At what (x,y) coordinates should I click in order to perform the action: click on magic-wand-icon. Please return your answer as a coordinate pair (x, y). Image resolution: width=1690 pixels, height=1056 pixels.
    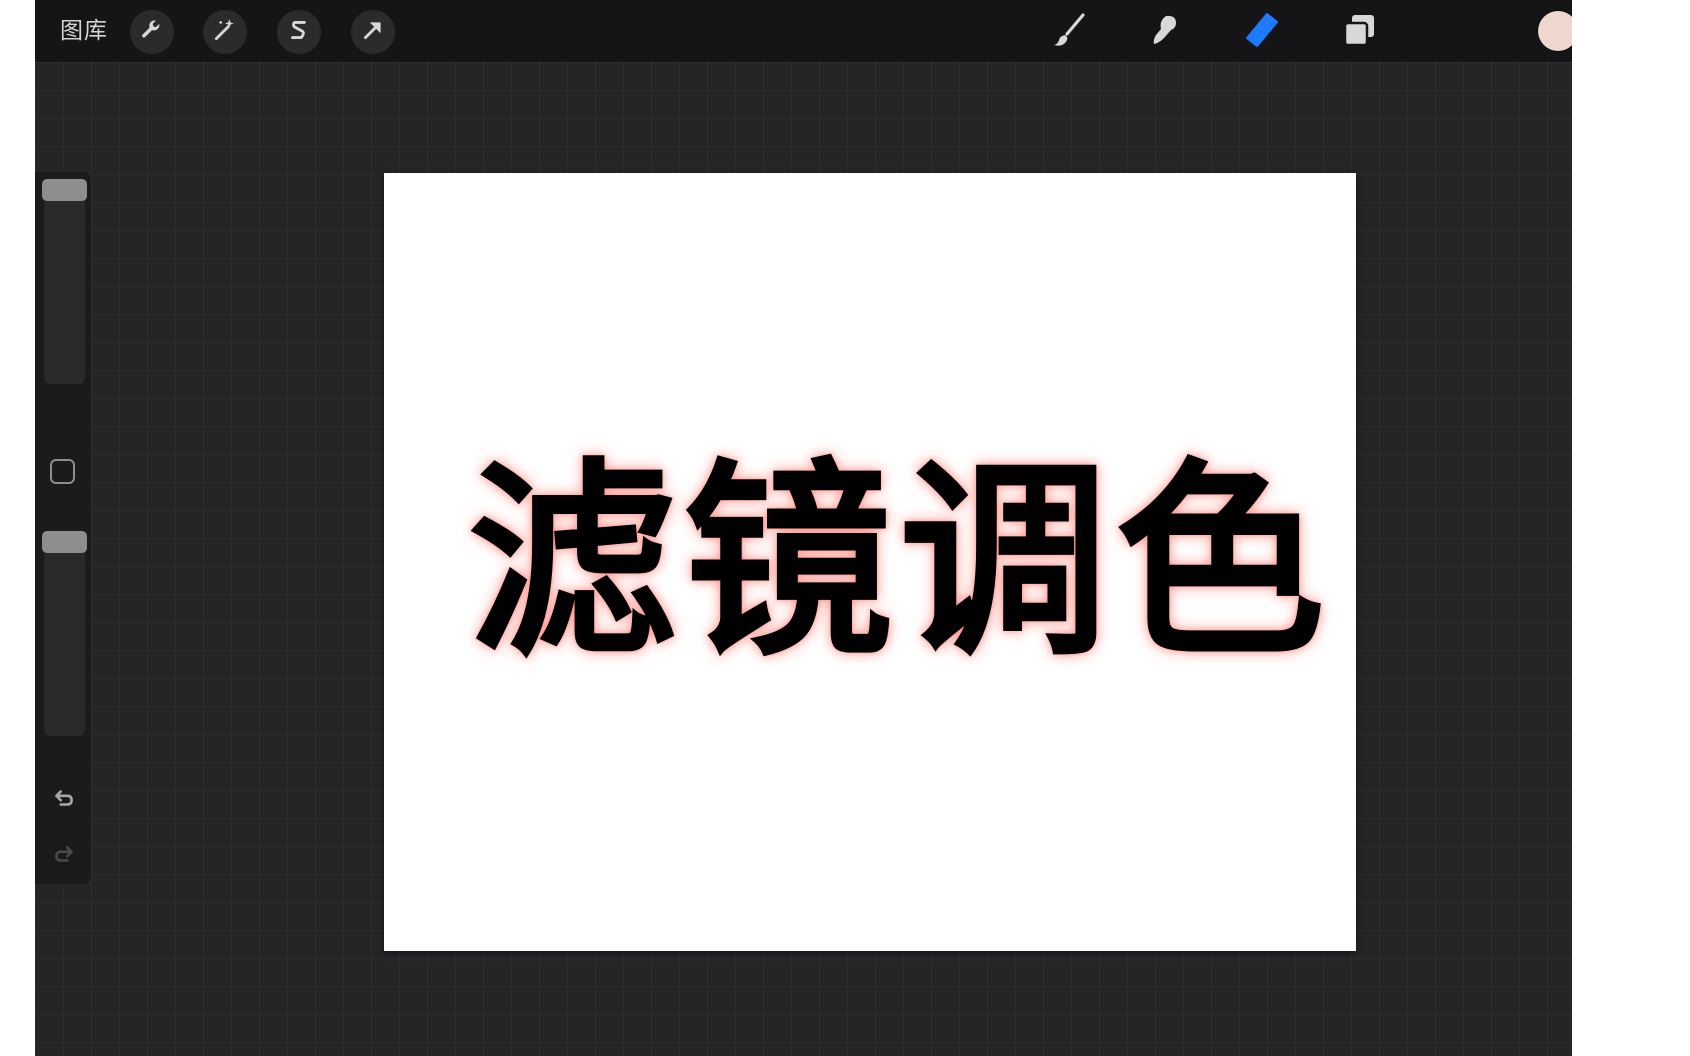
    Looking at the image, I should click on (225, 32).